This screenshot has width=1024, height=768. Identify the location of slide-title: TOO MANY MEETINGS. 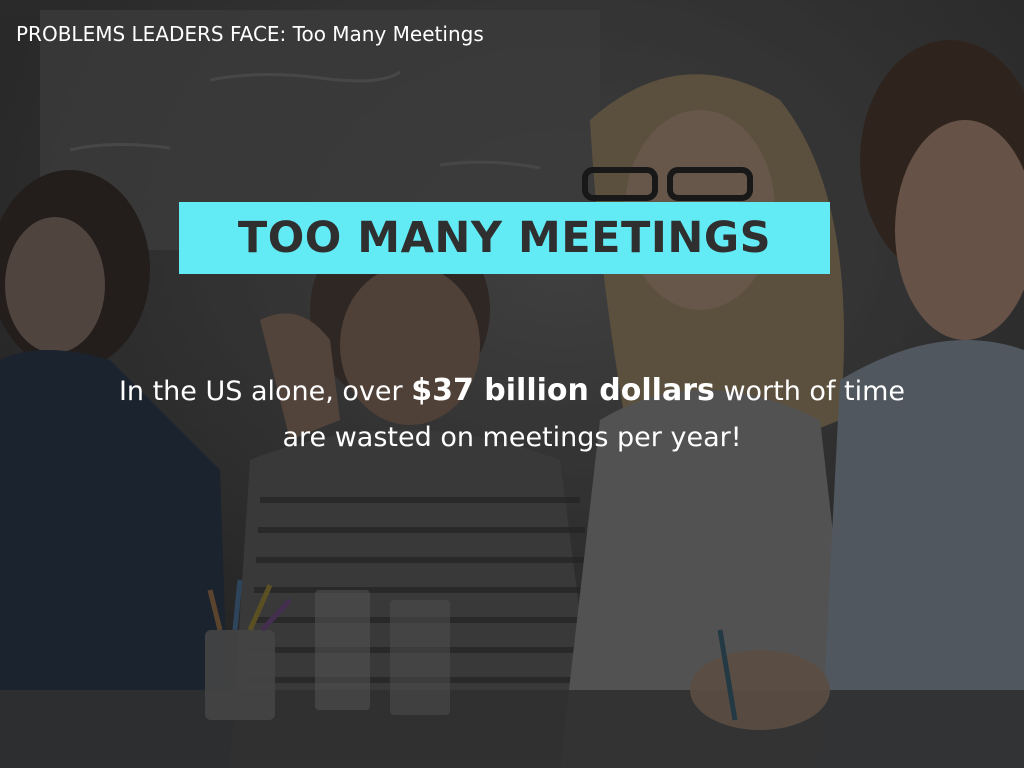
(504, 238).